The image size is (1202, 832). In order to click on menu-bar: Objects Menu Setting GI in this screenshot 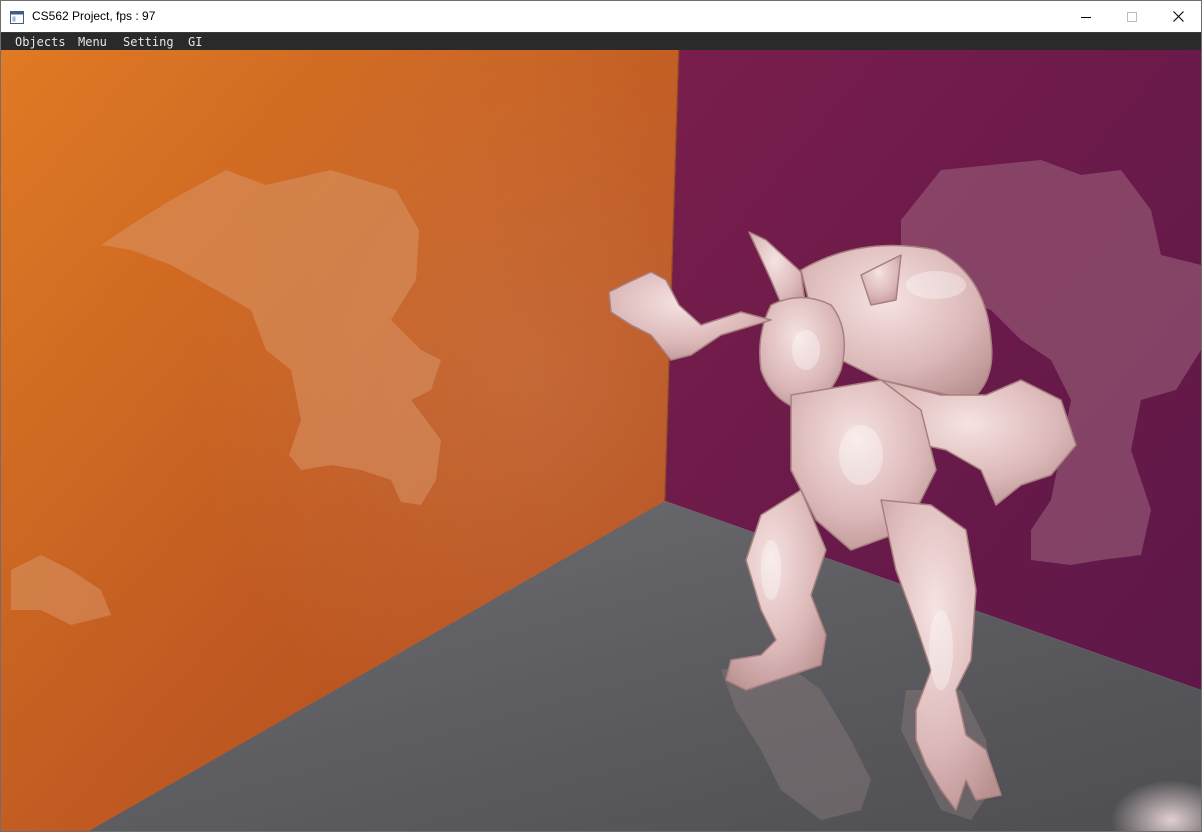, I will do `click(601, 41)`.